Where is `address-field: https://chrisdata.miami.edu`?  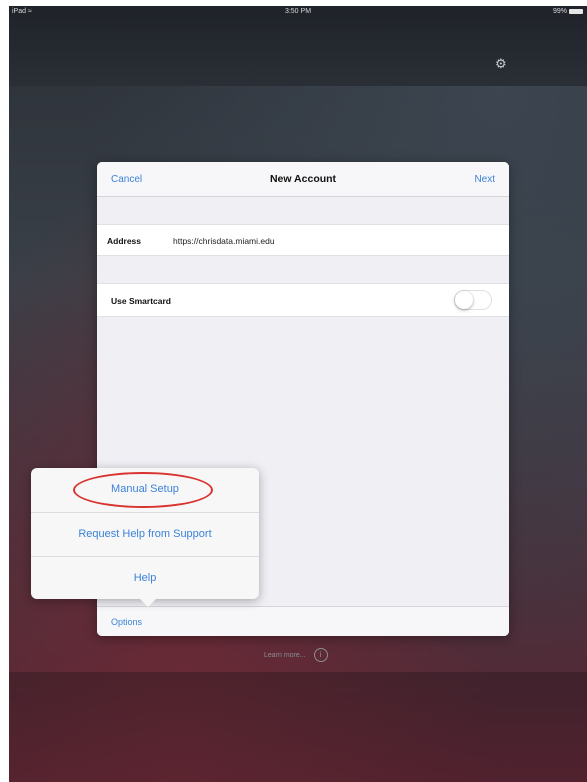 address-field: https://chrisdata.miami.edu is located at coordinates (224, 241).